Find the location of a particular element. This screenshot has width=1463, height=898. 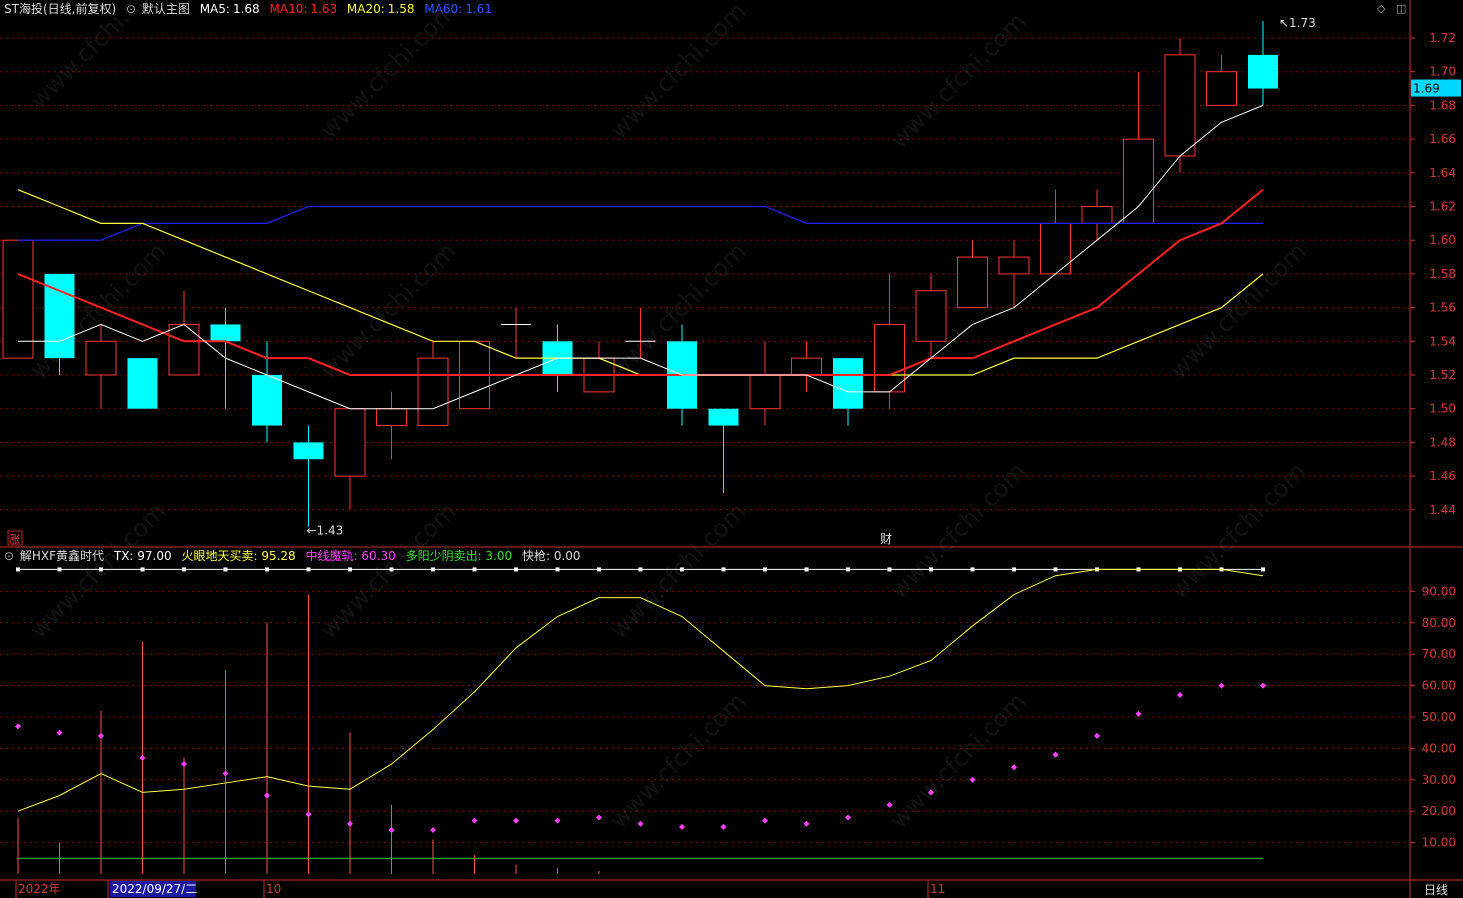

price-tick-label: 1.54 is located at coordinates (1442, 341).